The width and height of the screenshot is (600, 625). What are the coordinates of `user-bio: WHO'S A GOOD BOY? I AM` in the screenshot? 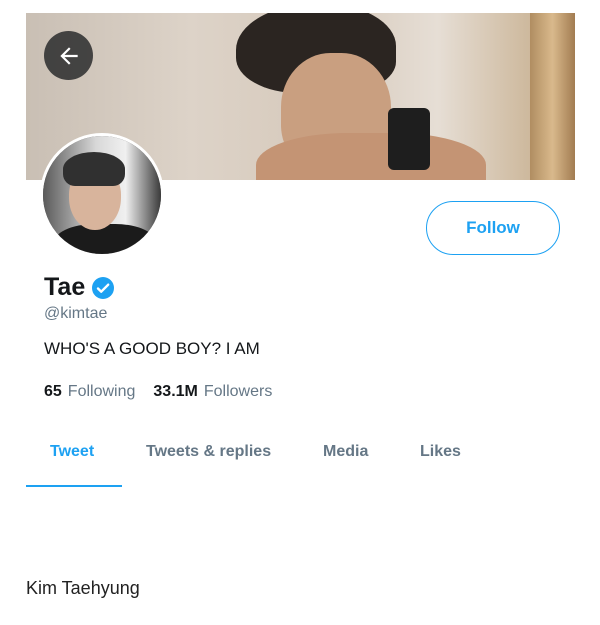 It's located at (152, 348).